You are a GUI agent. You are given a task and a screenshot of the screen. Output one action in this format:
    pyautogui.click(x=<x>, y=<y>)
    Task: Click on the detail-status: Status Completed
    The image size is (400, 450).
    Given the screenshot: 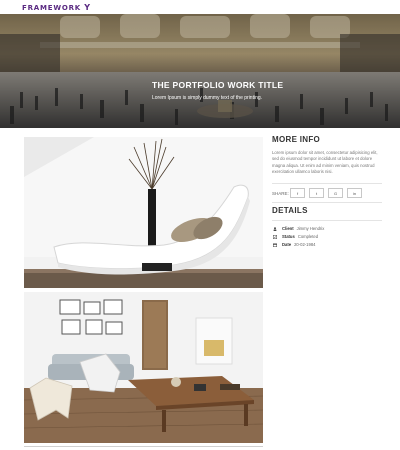 What is the action you would take?
    pyautogui.click(x=295, y=236)
    